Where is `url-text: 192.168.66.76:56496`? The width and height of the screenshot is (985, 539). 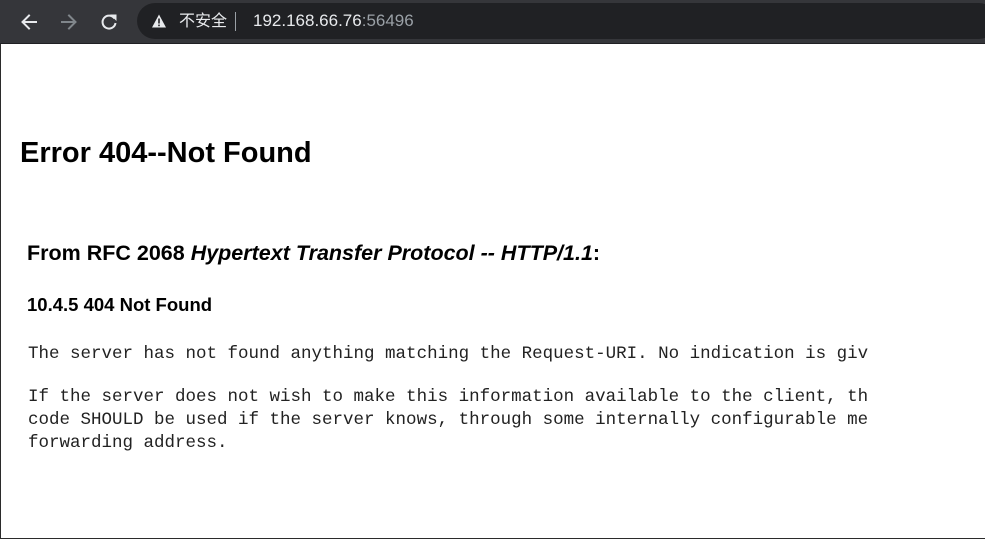 url-text: 192.168.66.76:56496 is located at coordinates (333, 21).